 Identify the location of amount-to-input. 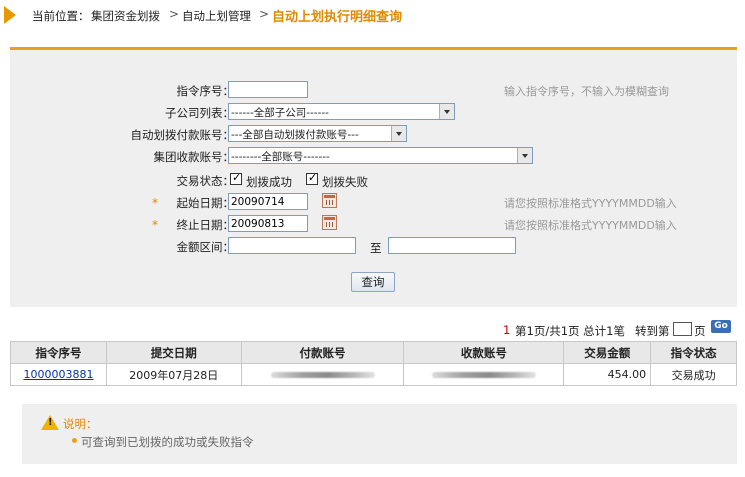
(452, 245).